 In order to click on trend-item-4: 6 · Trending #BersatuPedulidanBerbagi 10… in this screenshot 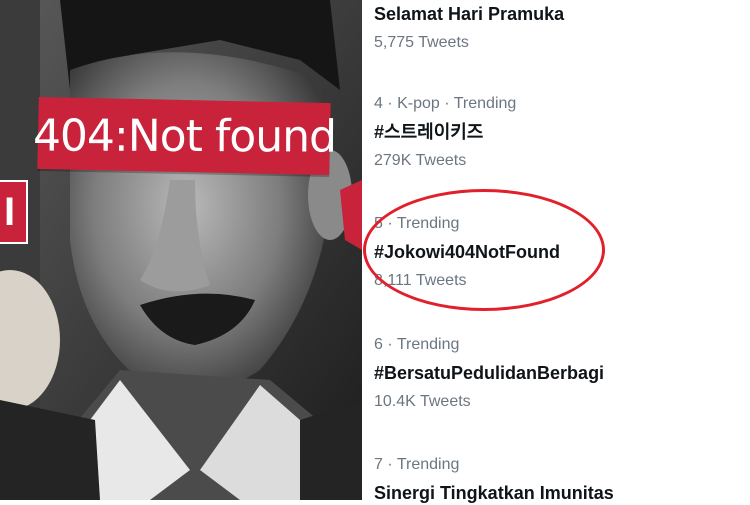, I will do `click(559, 373)`.